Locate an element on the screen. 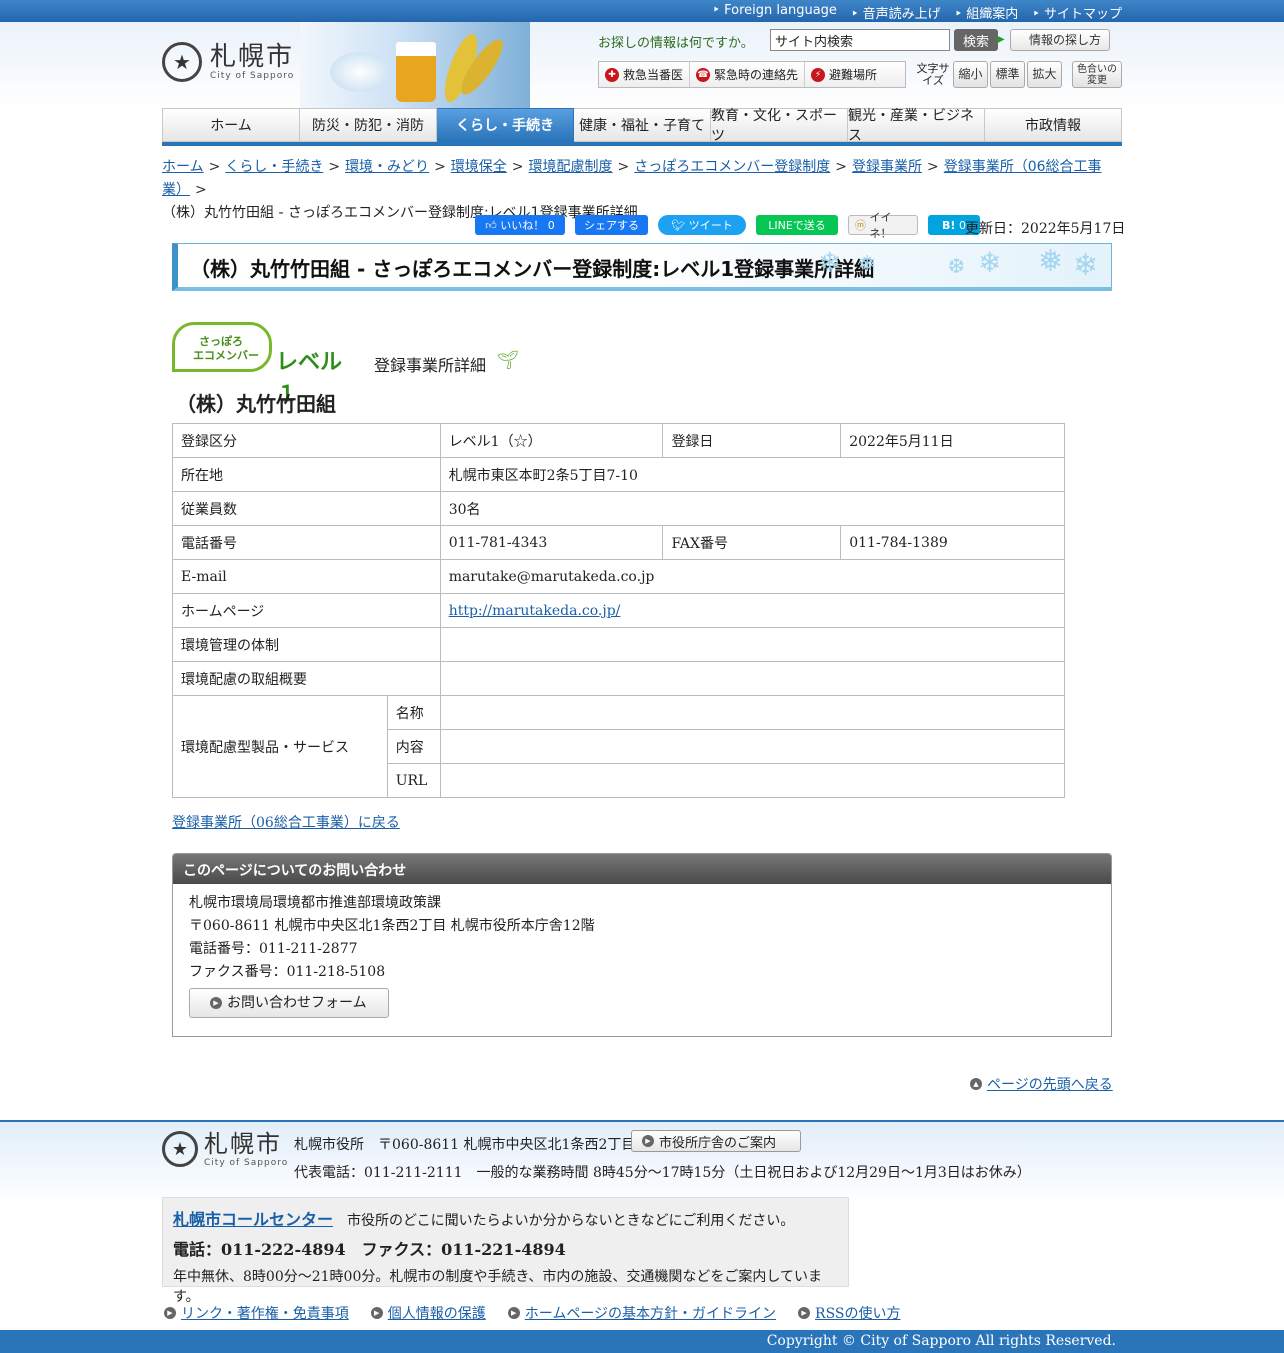 This screenshot has width=1284, height=1353. email-value: marutake@marutakeda.co.jp is located at coordinates (752, 576).